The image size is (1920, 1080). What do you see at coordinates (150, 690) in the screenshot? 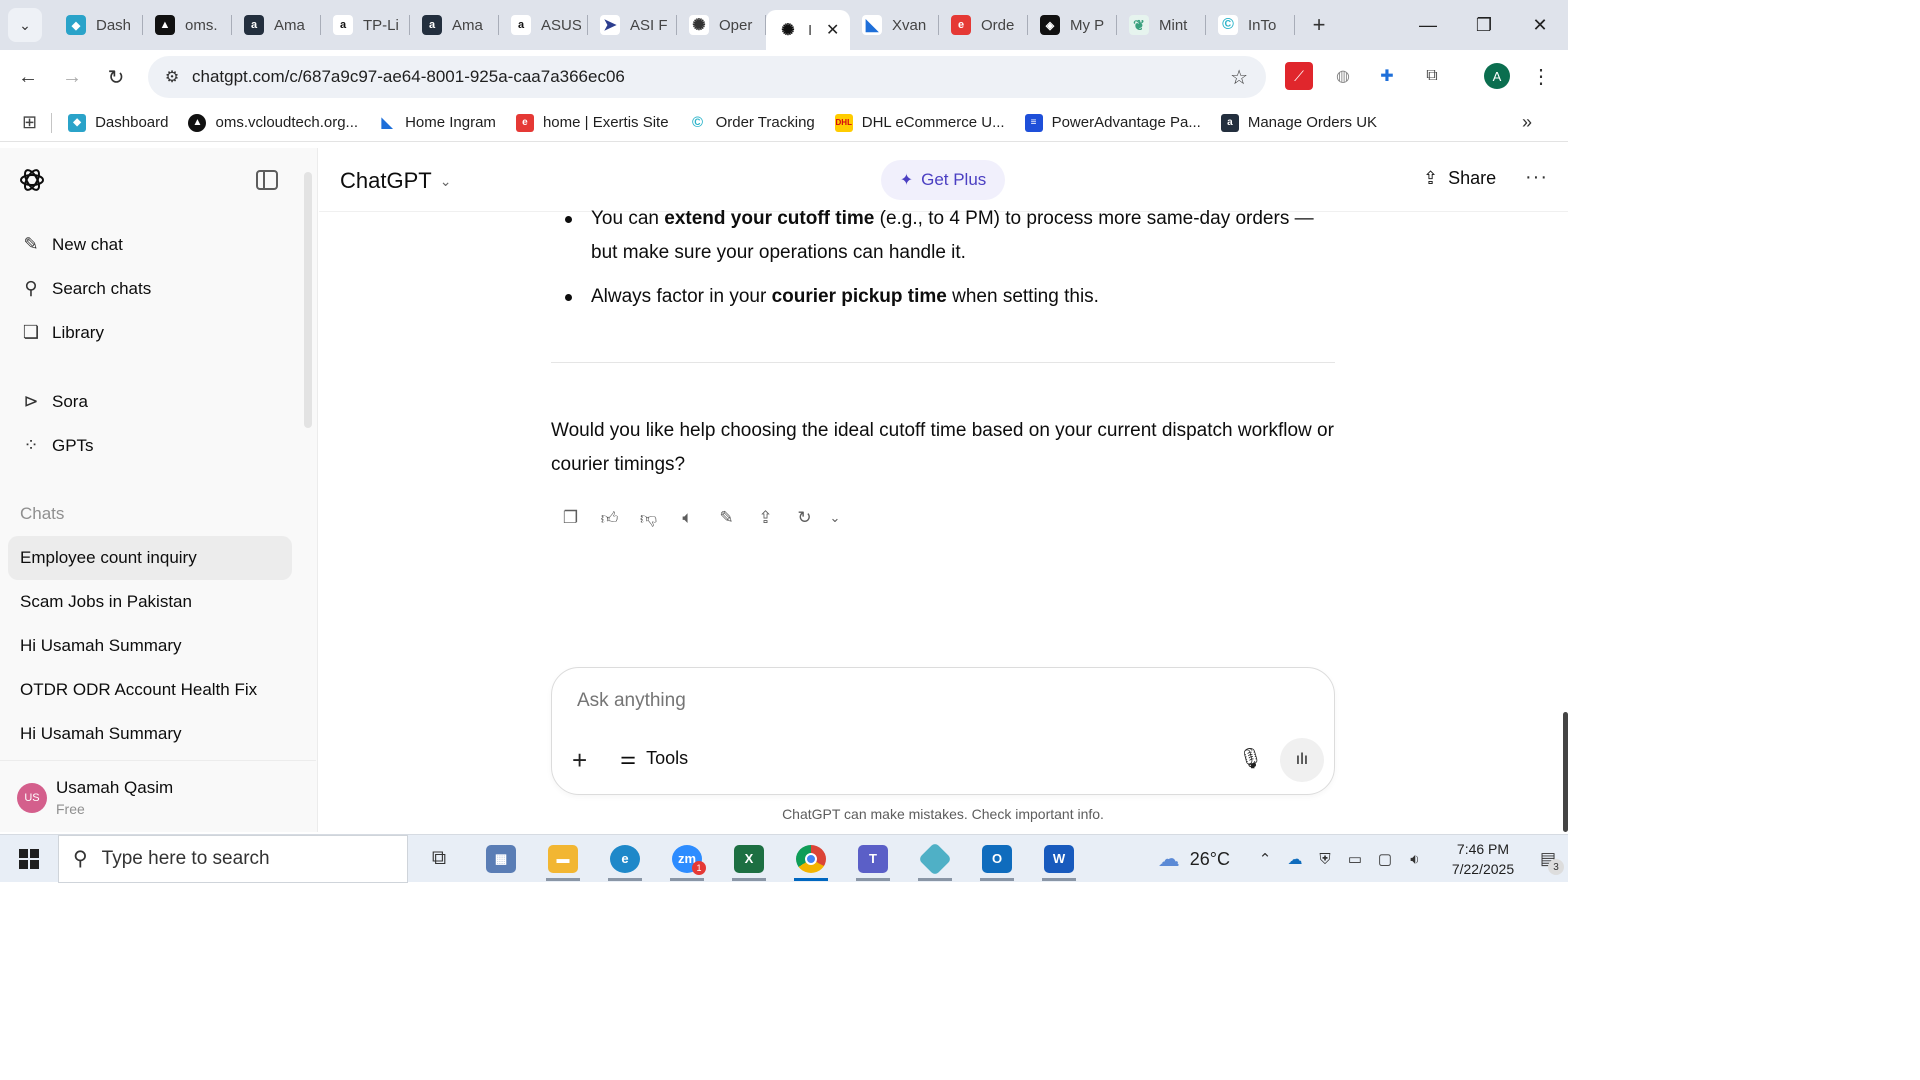
I see `chat-item: OTDR ODR Account Health Fix` at bounding box center [150, 690].